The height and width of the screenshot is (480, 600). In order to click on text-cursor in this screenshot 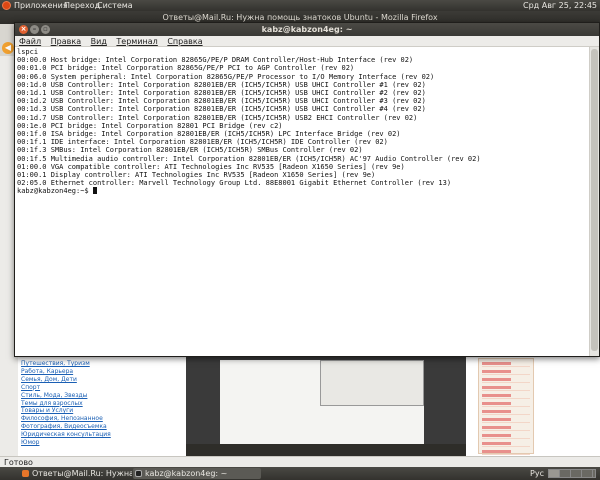, I will do `click(94, 191)`.